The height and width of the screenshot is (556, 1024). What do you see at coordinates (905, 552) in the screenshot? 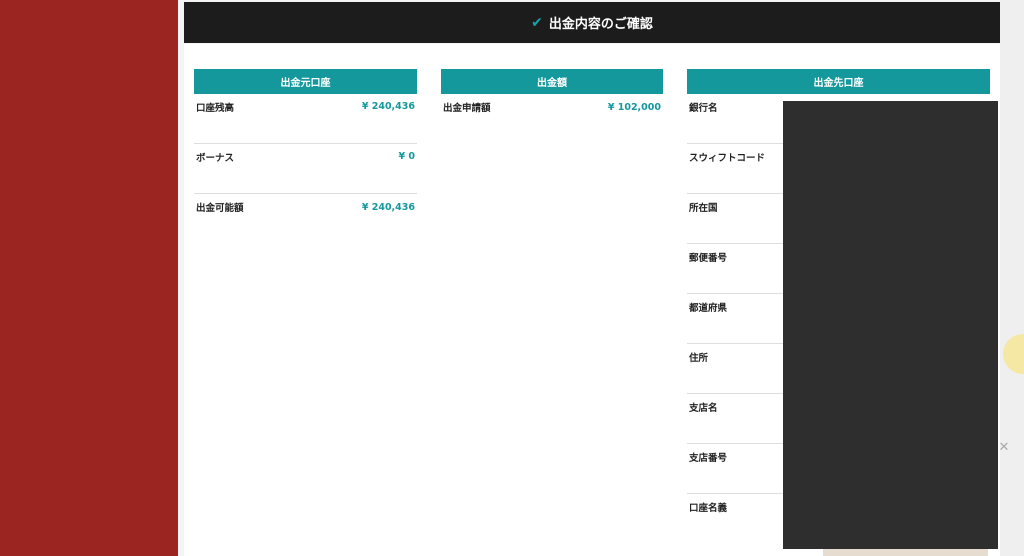
I see `video-thumbnail` at bounding box center [905, 552].